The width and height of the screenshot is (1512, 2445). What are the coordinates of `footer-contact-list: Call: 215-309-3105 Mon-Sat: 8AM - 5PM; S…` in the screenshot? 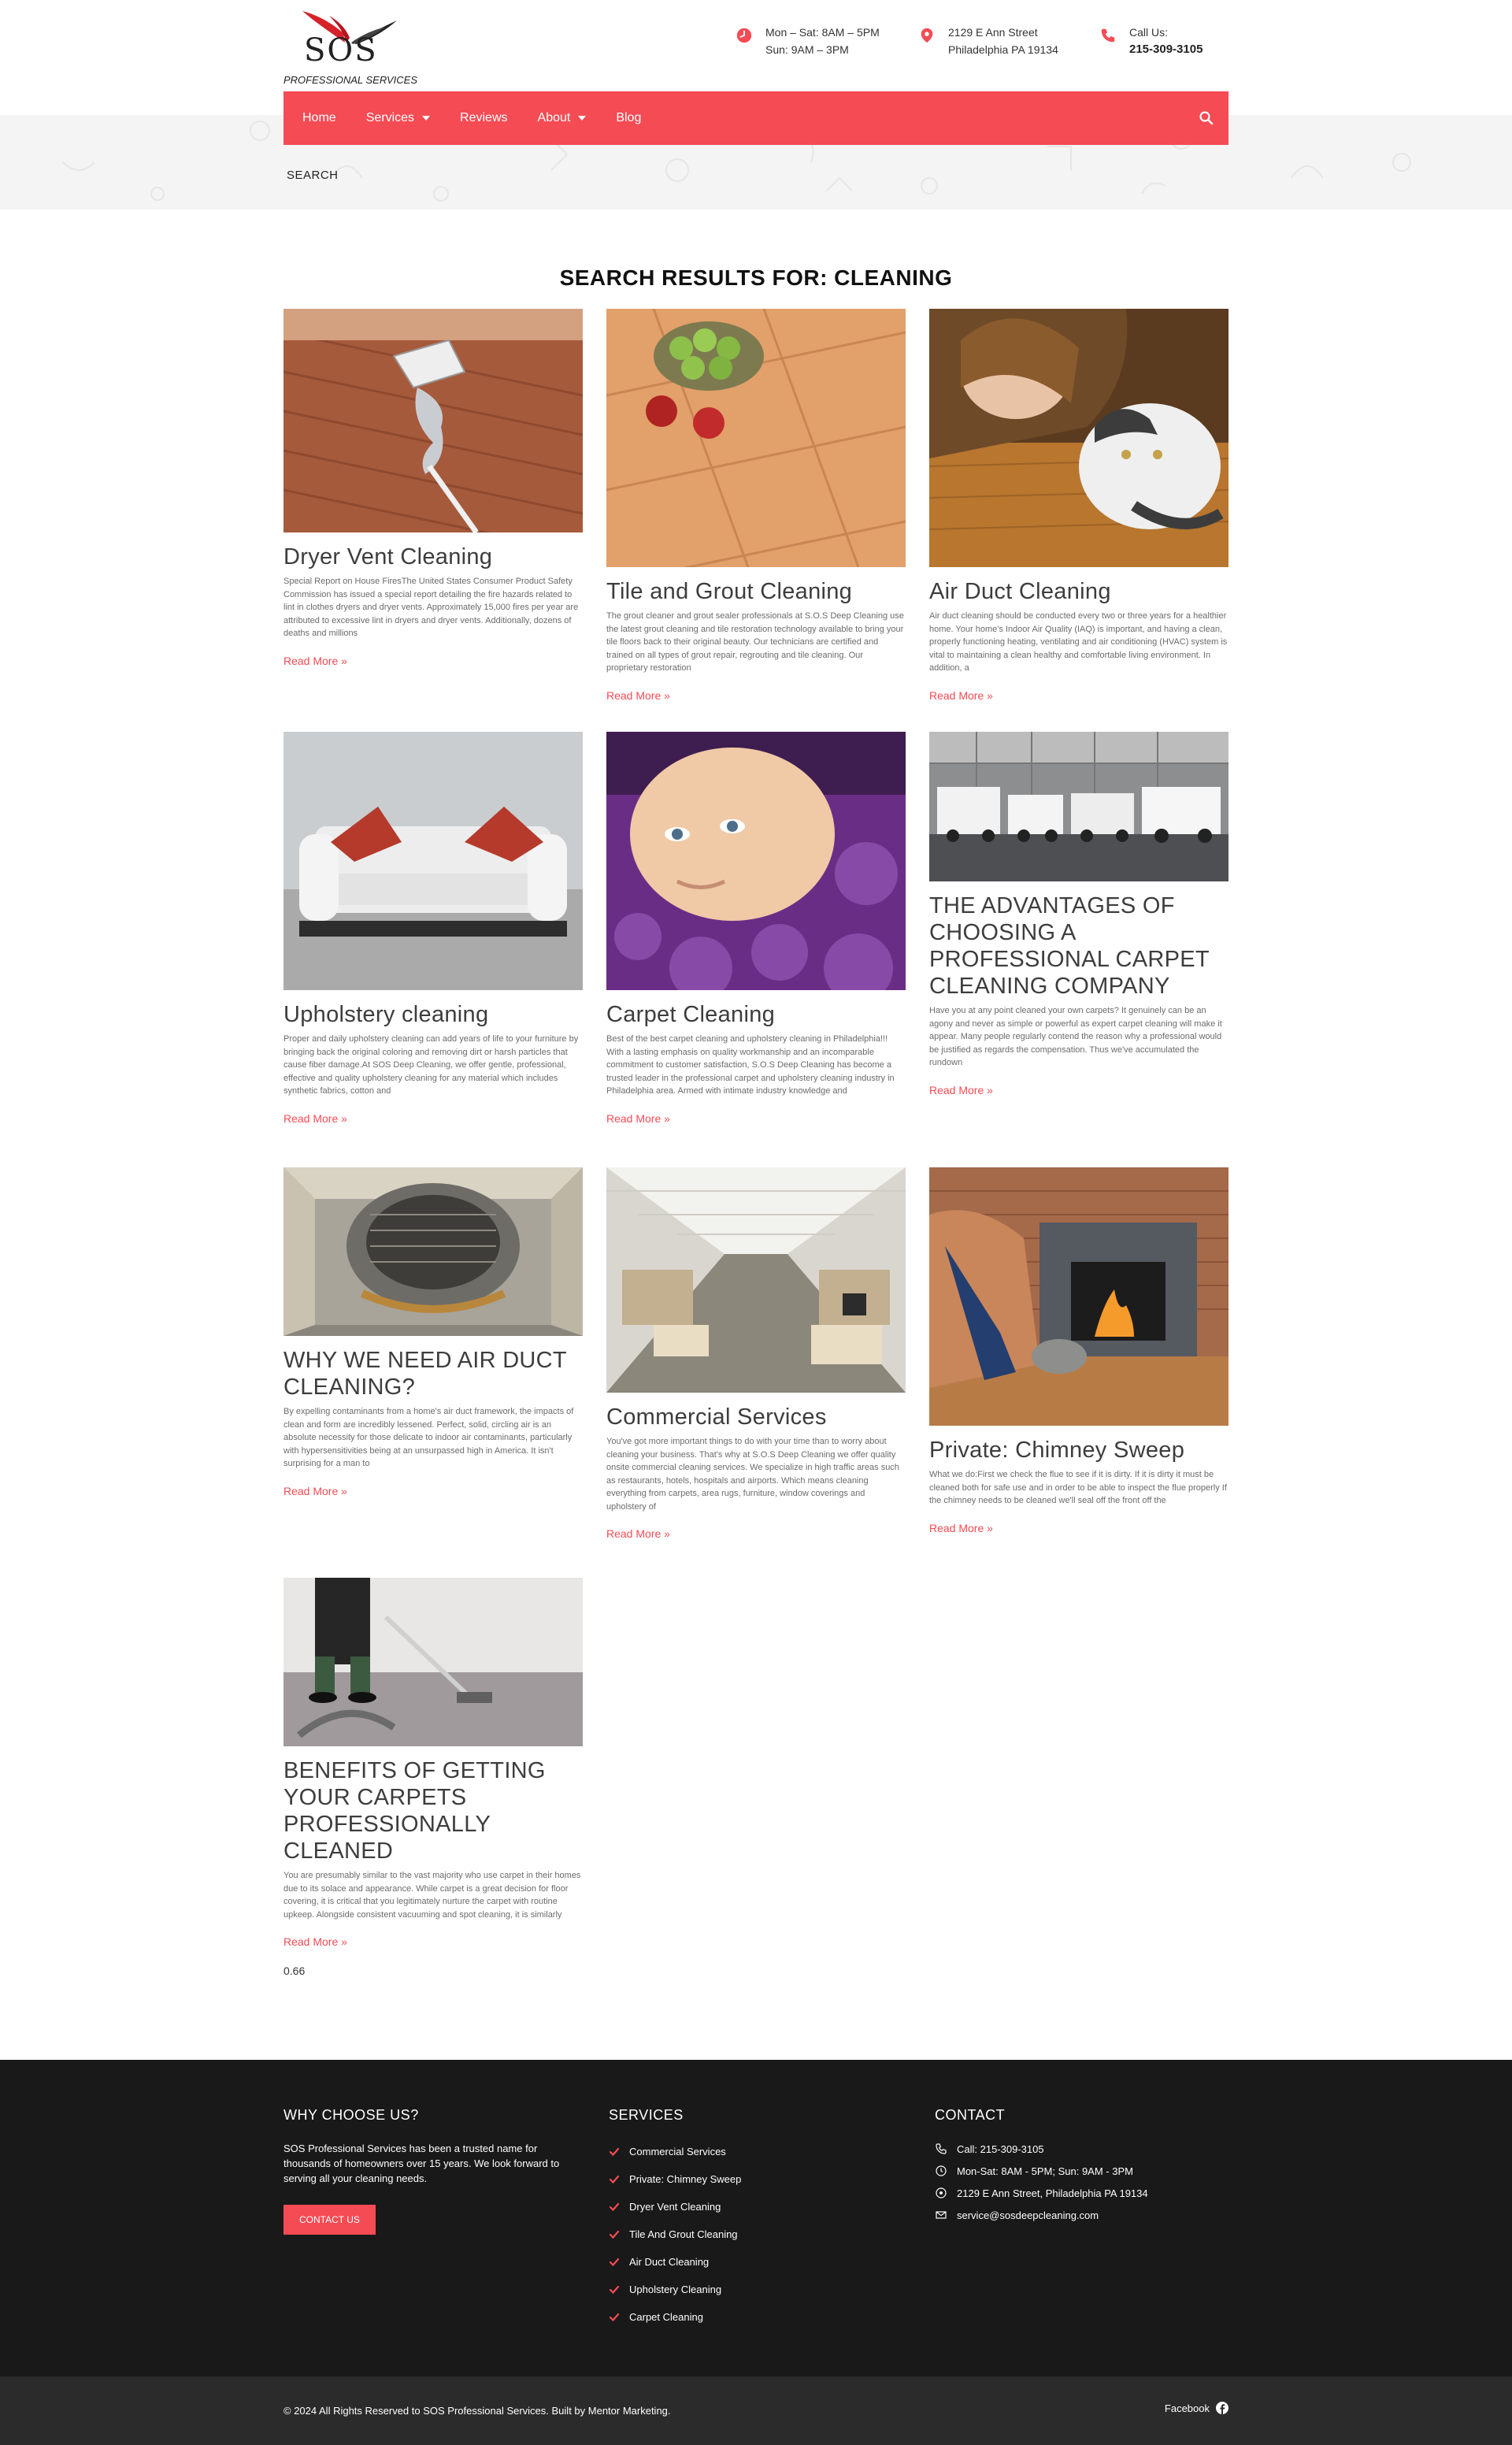 It's located at (1041, 2182).